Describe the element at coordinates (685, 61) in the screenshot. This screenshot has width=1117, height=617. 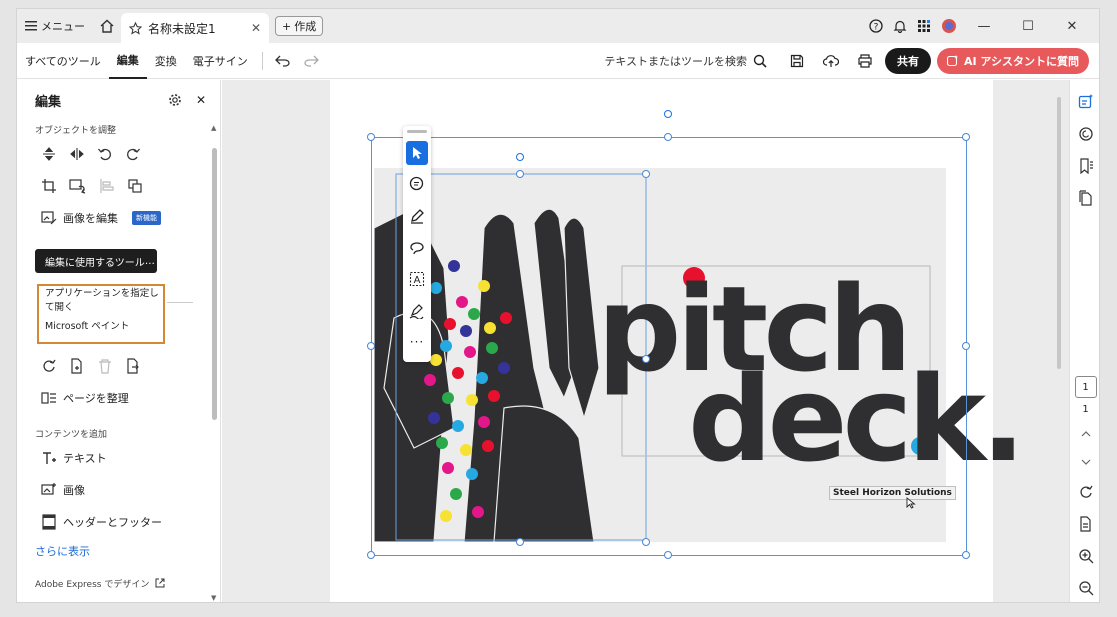
I see `tool-search: テキストまたはツールを検索` at that location.